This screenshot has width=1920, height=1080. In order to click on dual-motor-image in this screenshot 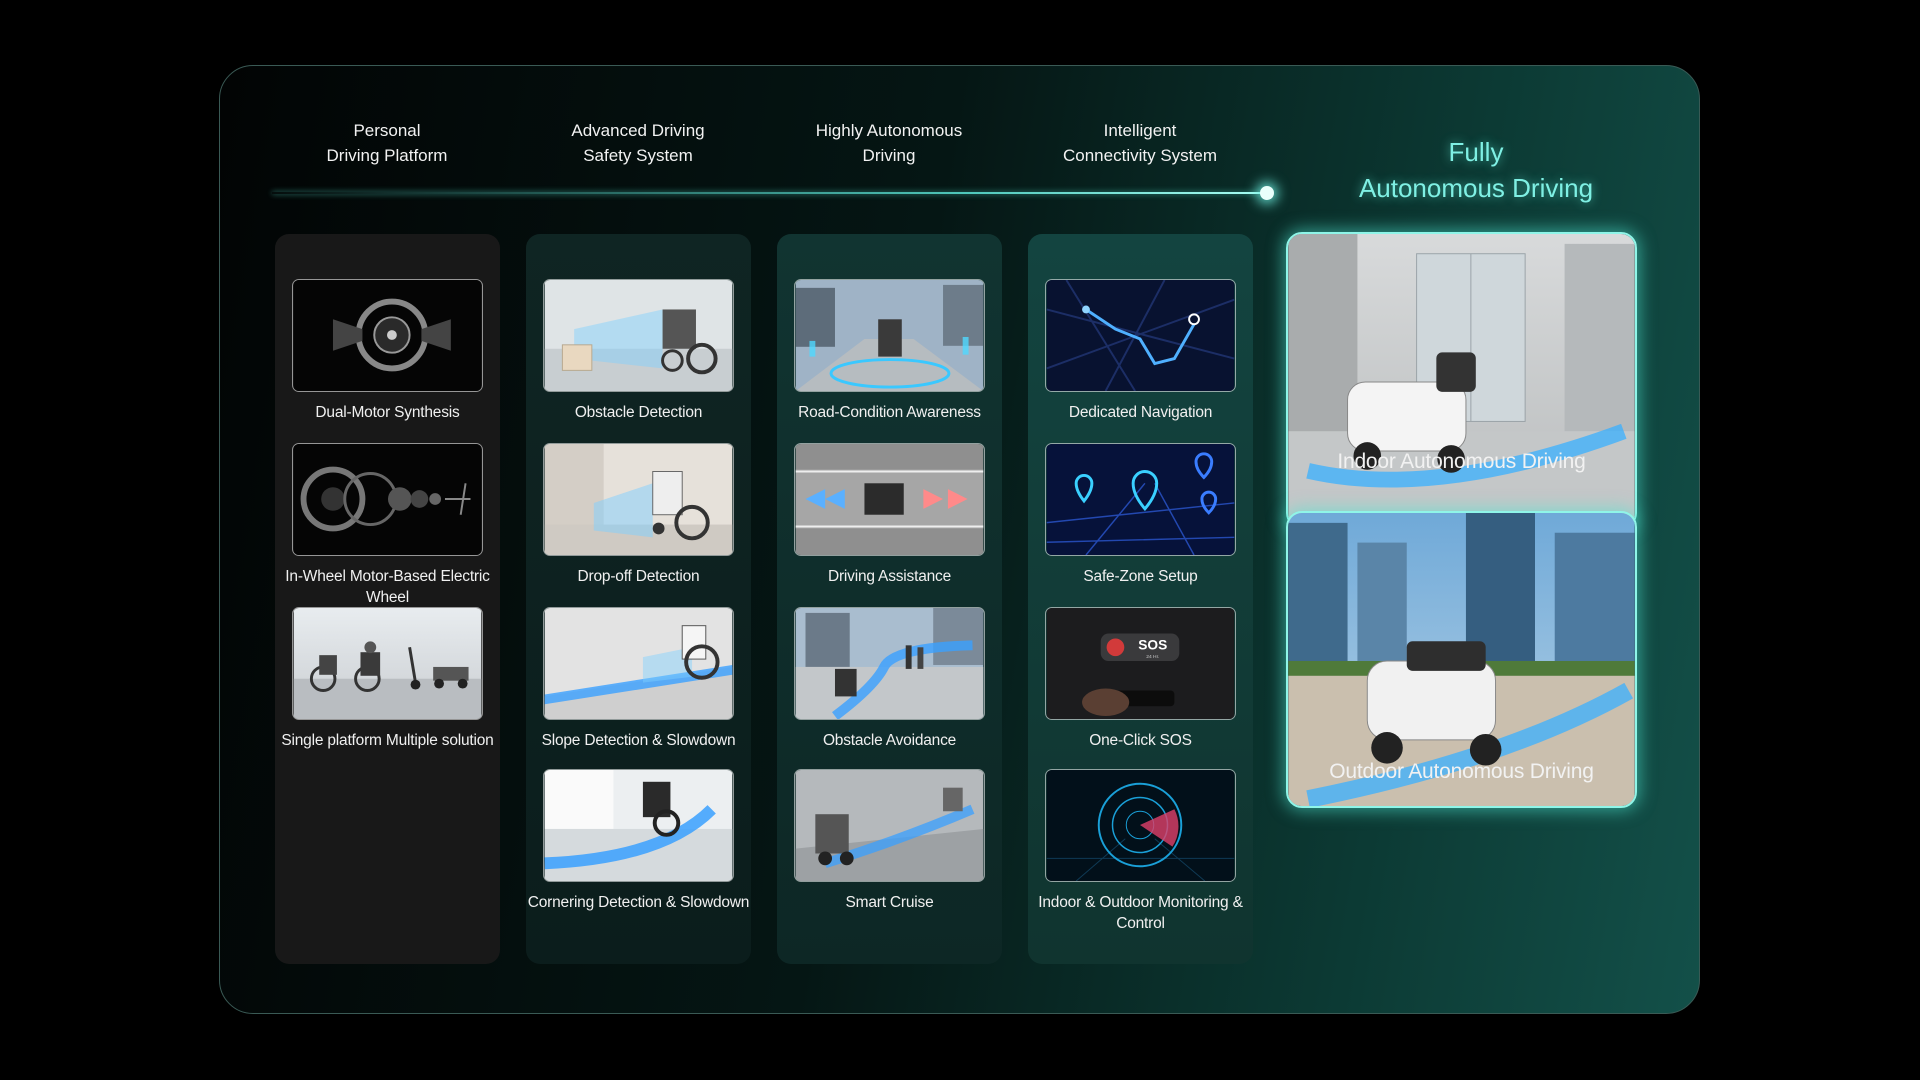, I will do `click(387, 335)`.